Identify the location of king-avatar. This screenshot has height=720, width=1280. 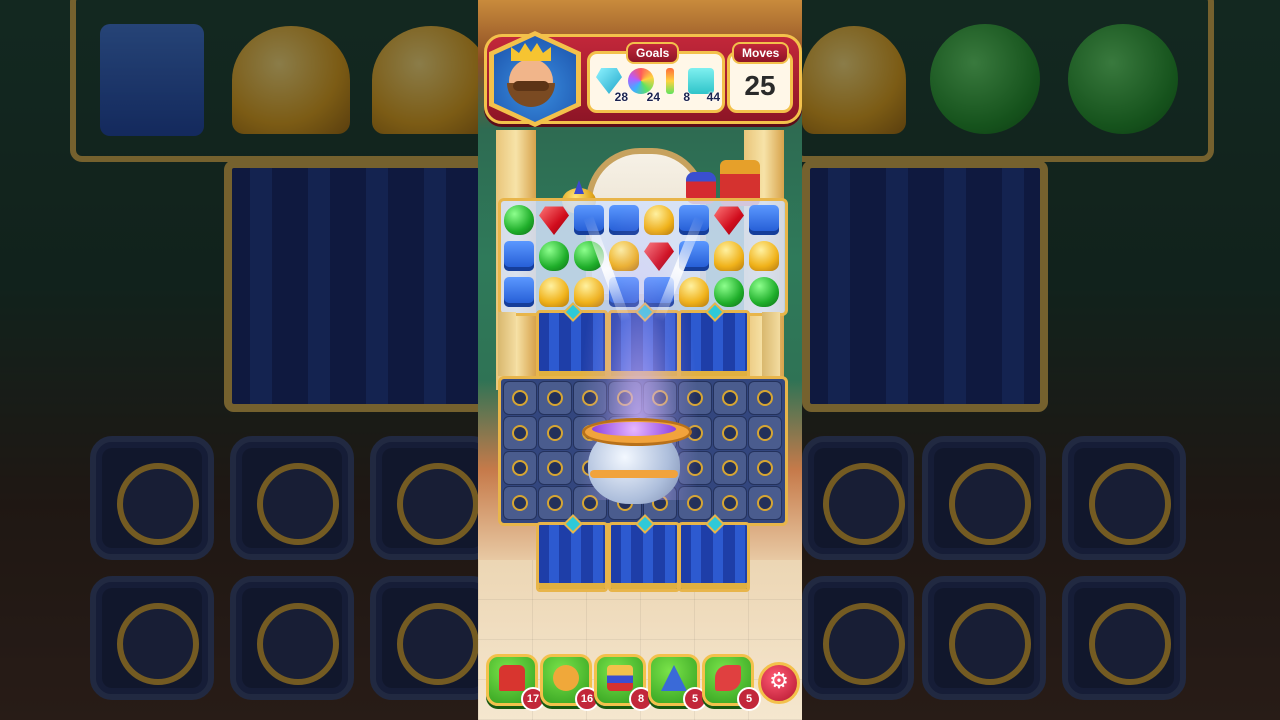
(535, 79).